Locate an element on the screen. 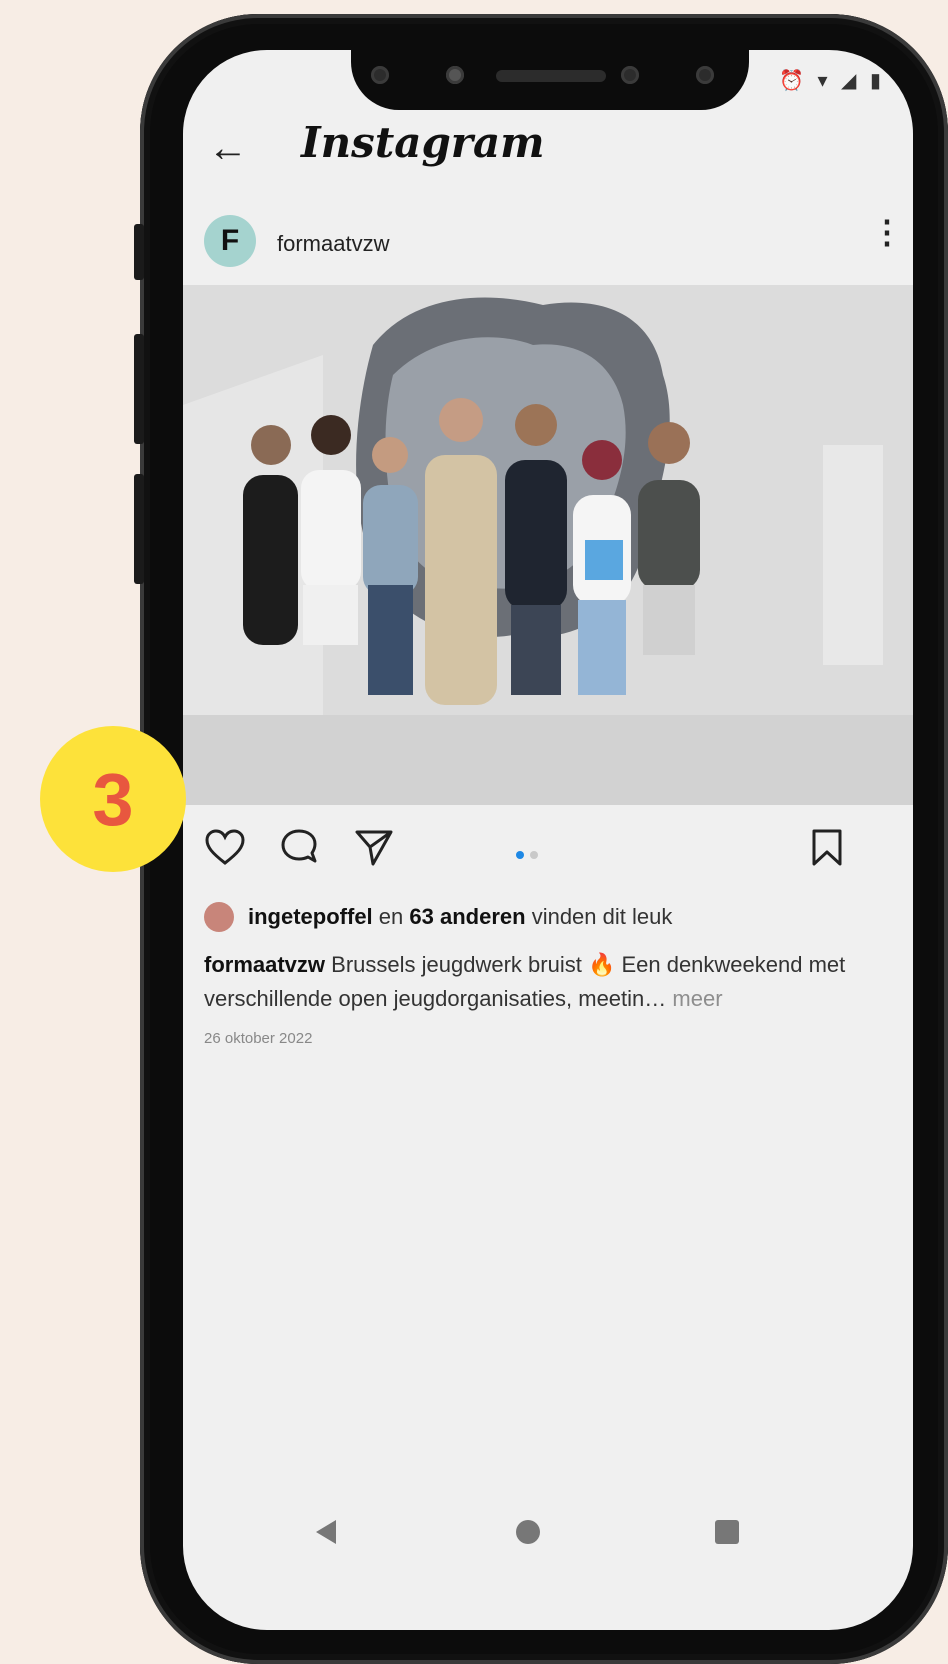 This screenshot has height=1664, width=948. avatar: F is located at coordinates (230, 241).